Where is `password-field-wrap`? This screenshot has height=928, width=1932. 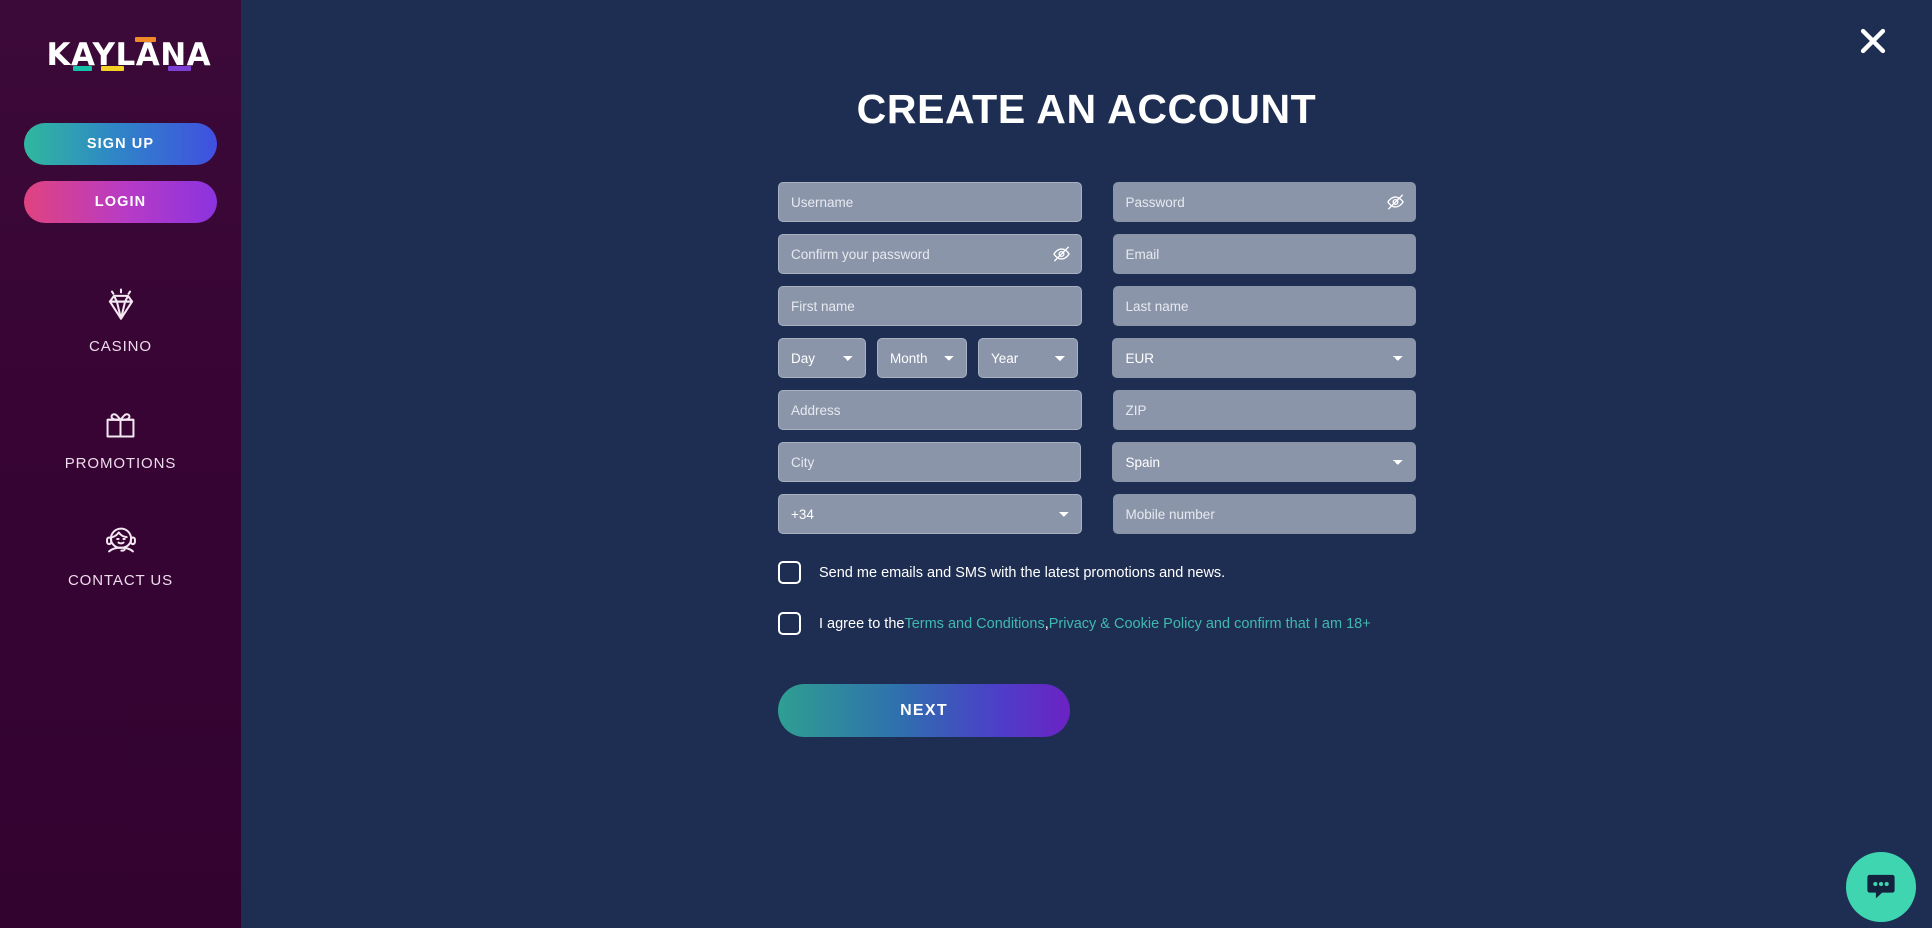 password-field-wrap is located at coordinates (1264, 202).